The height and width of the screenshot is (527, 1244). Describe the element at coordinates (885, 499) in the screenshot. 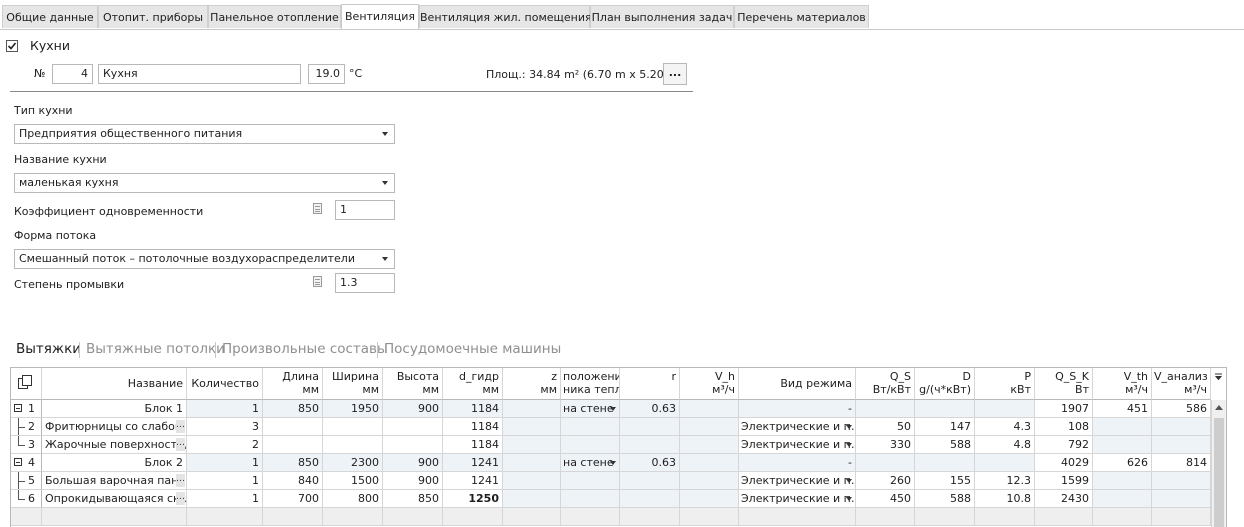

I see `table-cell: 450` at that location.